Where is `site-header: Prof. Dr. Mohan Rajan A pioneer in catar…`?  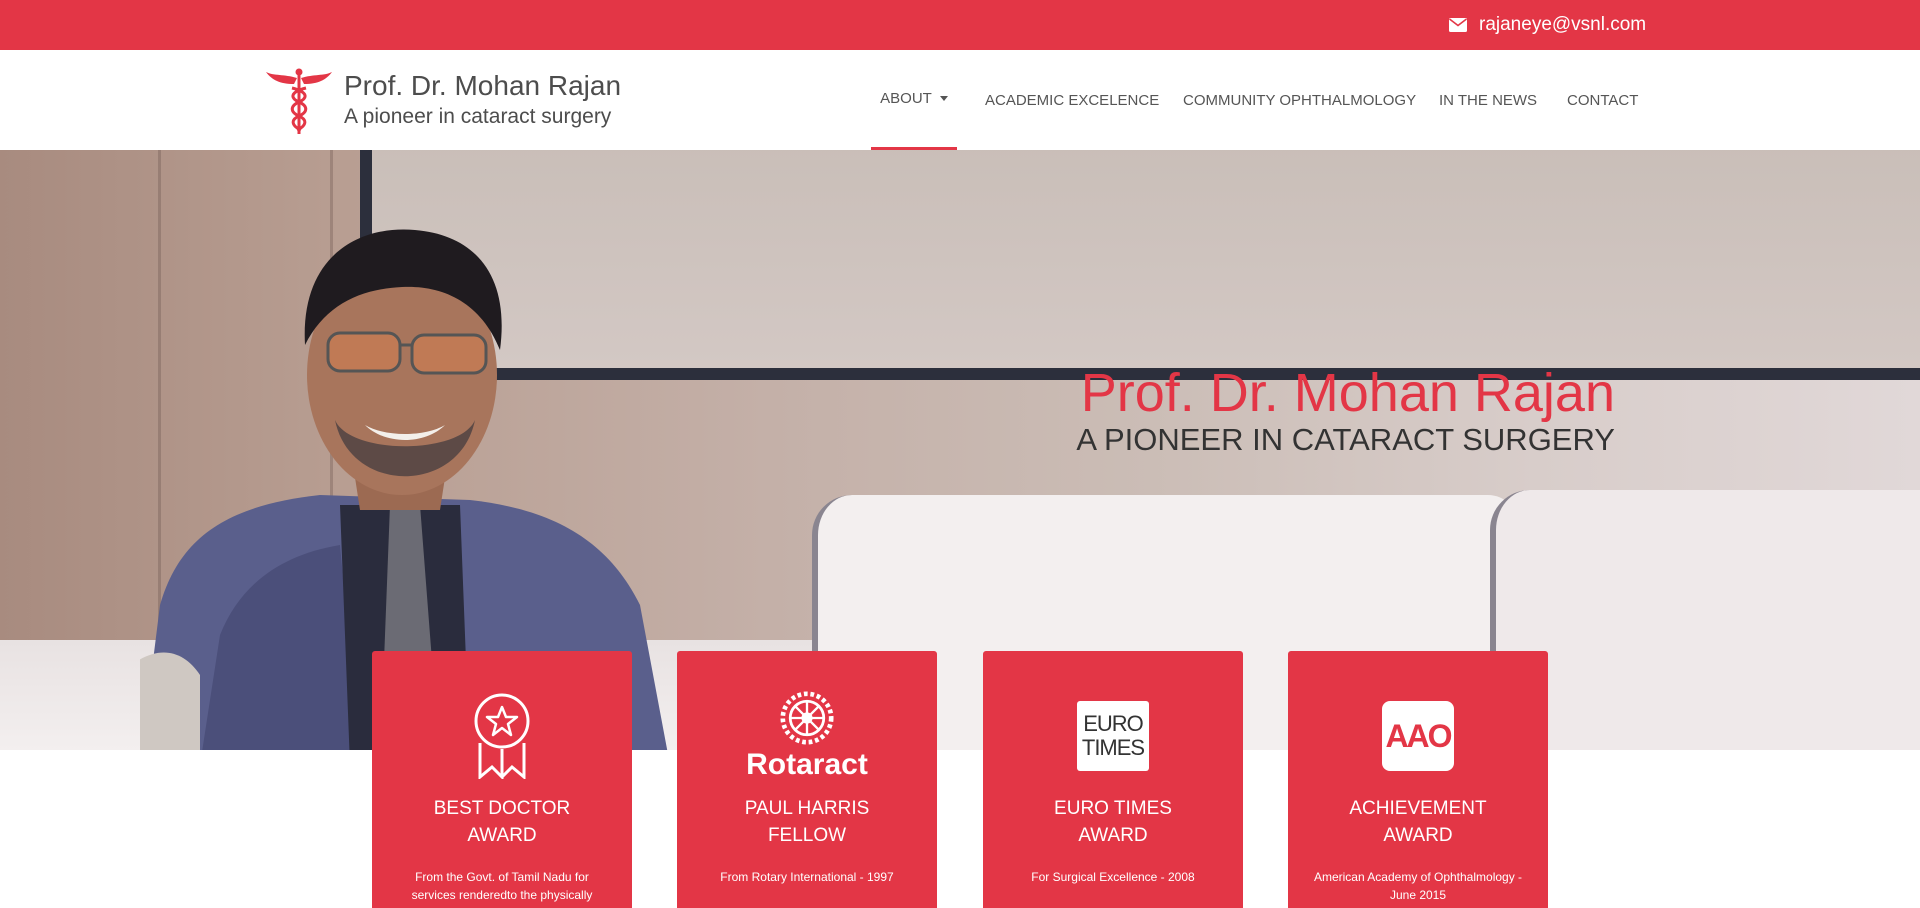 site-header: Prof. Dr. Mohan Rajan A pioneer in catar… is located at coordinates (960, 100).